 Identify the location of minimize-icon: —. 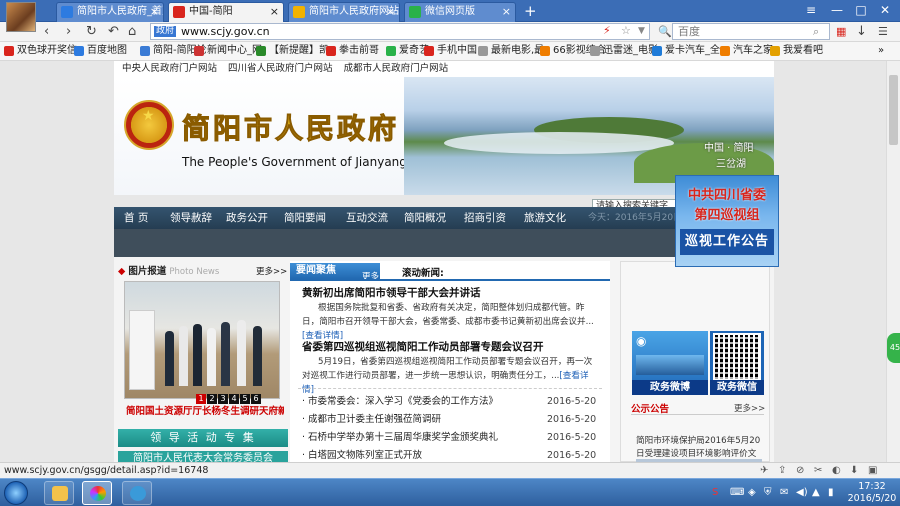
(837, 10).